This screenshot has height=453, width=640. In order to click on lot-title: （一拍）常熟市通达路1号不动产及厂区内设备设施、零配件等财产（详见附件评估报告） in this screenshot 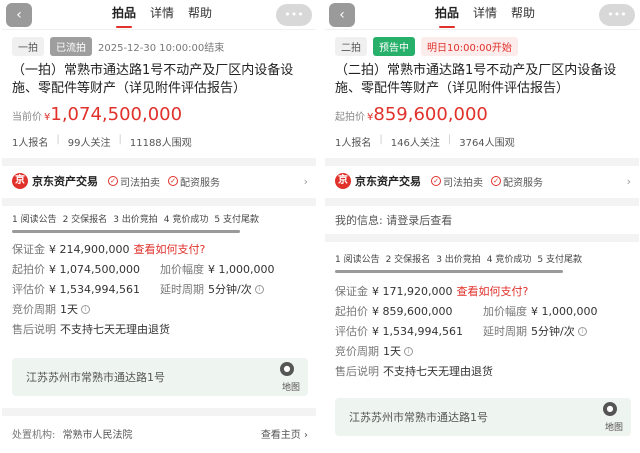, I will do `click(153, 79)`.